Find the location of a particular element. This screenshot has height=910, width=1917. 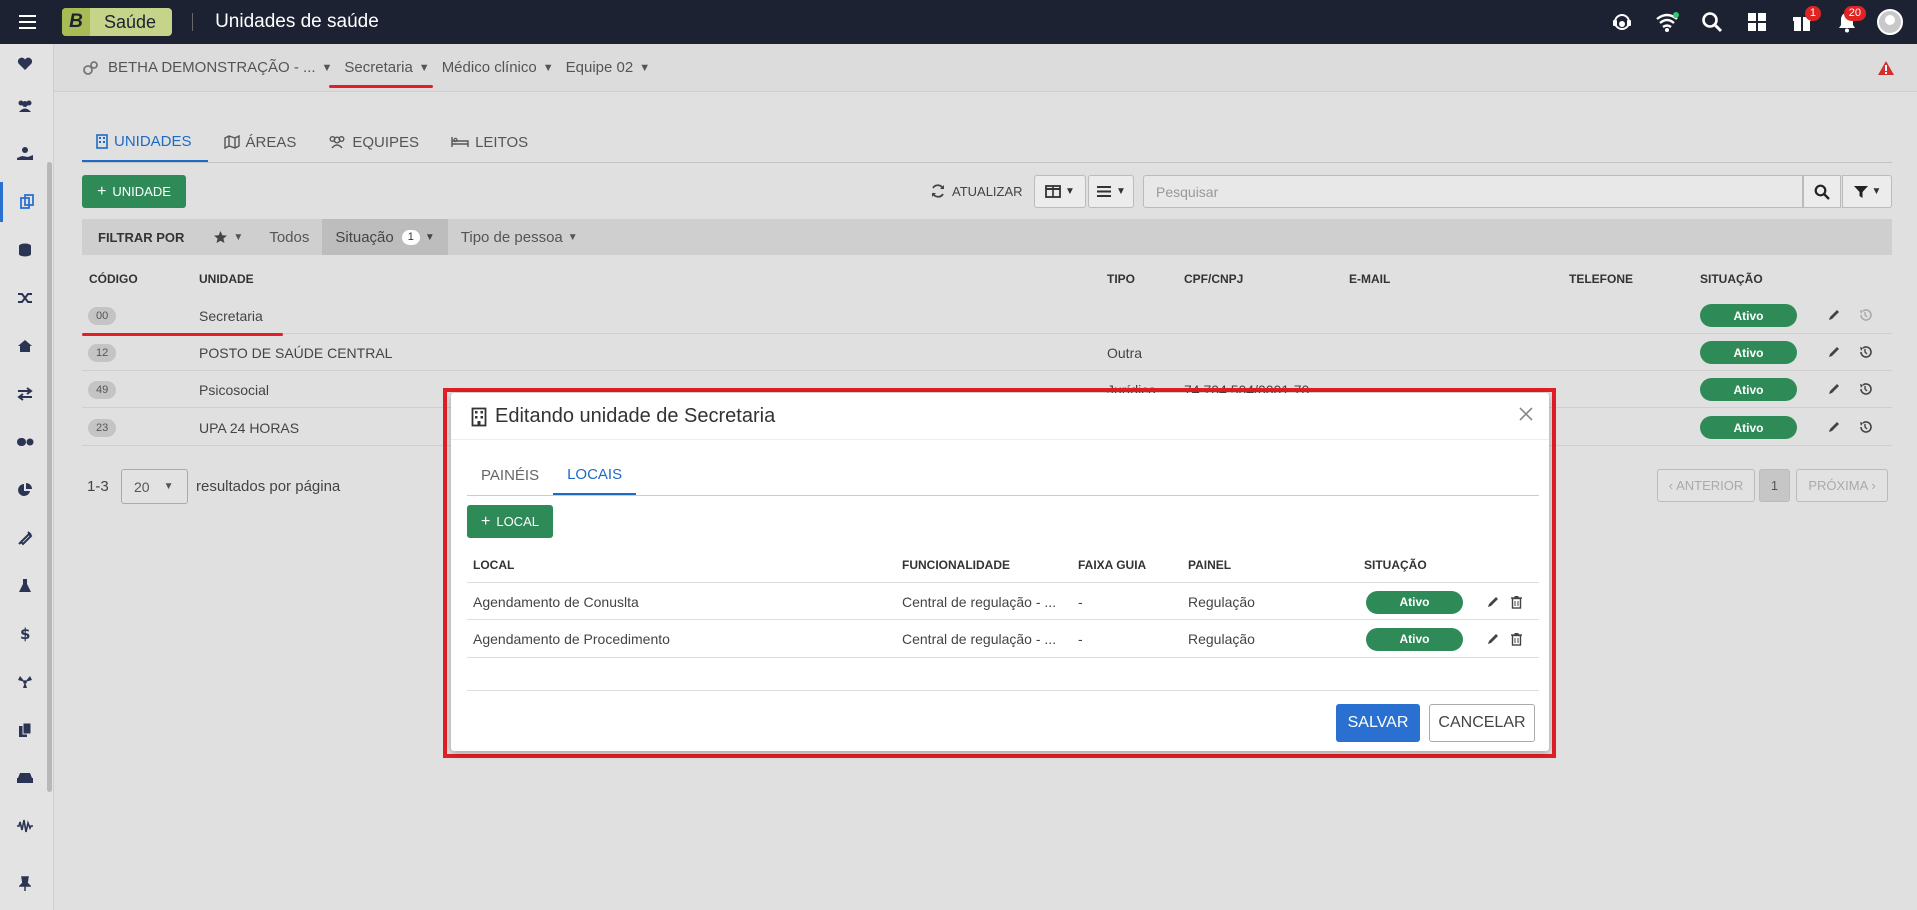

hand-user-icon is located at coordinates (25, 154).